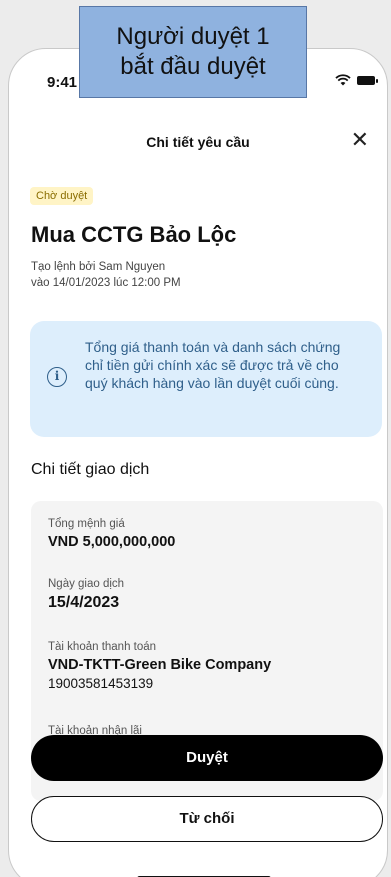 This screenshot has width=391, height=877. Describe the element at coordinates (90, 469) in the screenshot. I see `section-title: Chi tiết giao dịch` at that location.